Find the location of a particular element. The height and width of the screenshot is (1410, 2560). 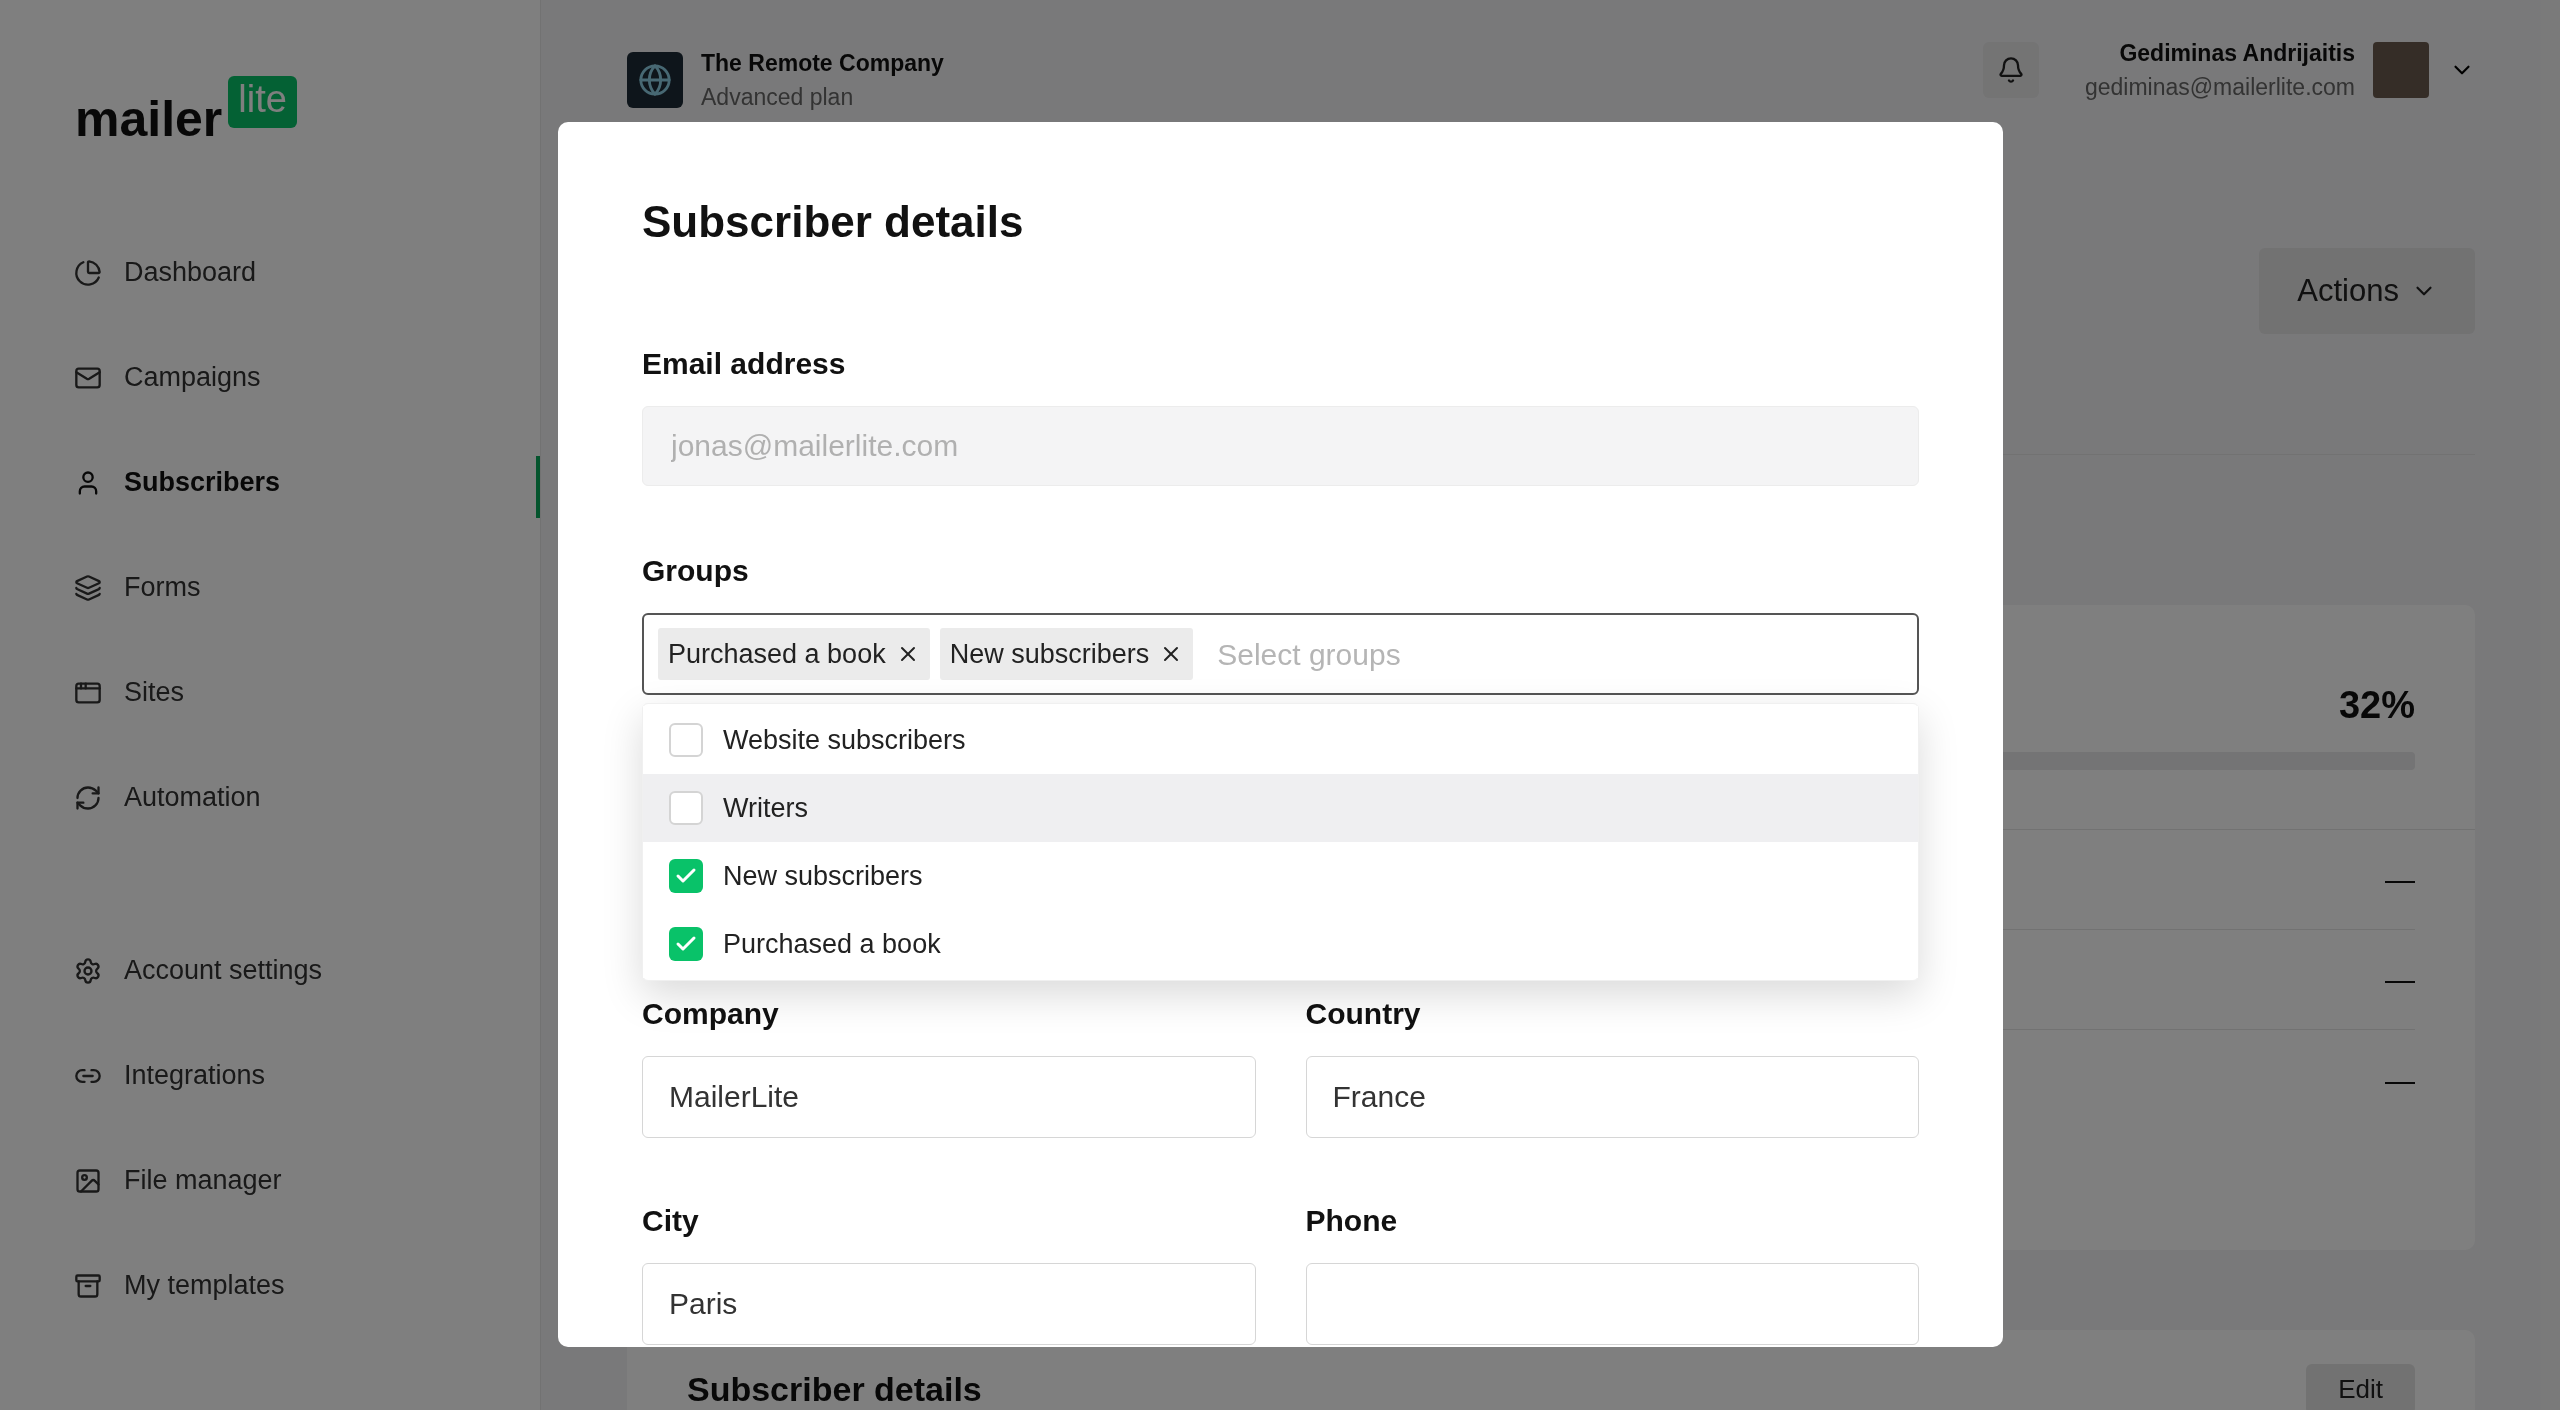

sidebar-item: Subscribers is located at coordinates (177, 482).